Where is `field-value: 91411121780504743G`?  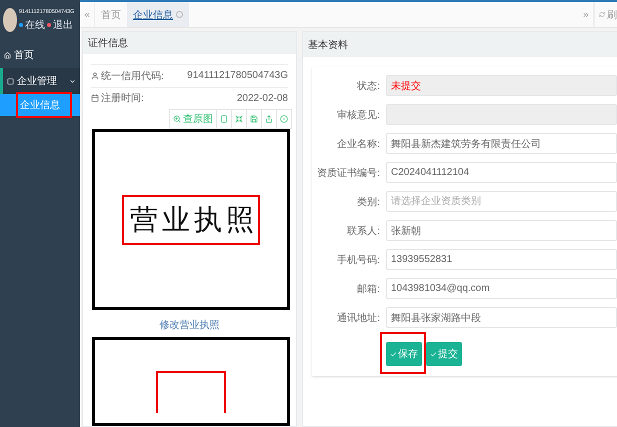 field-value: 91411121780504743G is located at coordinates (237, 76).